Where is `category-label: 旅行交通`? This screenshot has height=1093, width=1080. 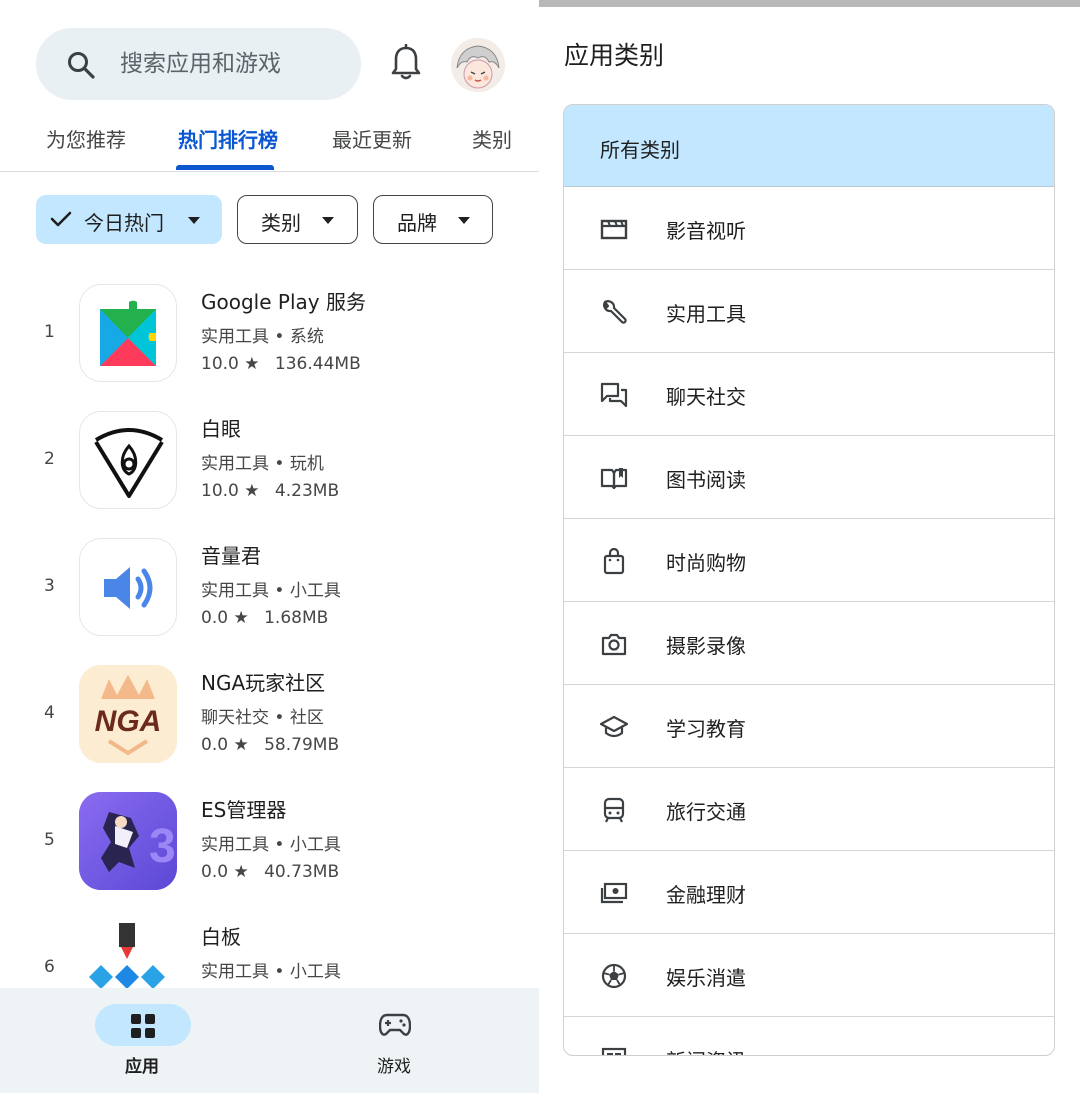
category-label: 旅行交通 is located at coordinates (706, 812).